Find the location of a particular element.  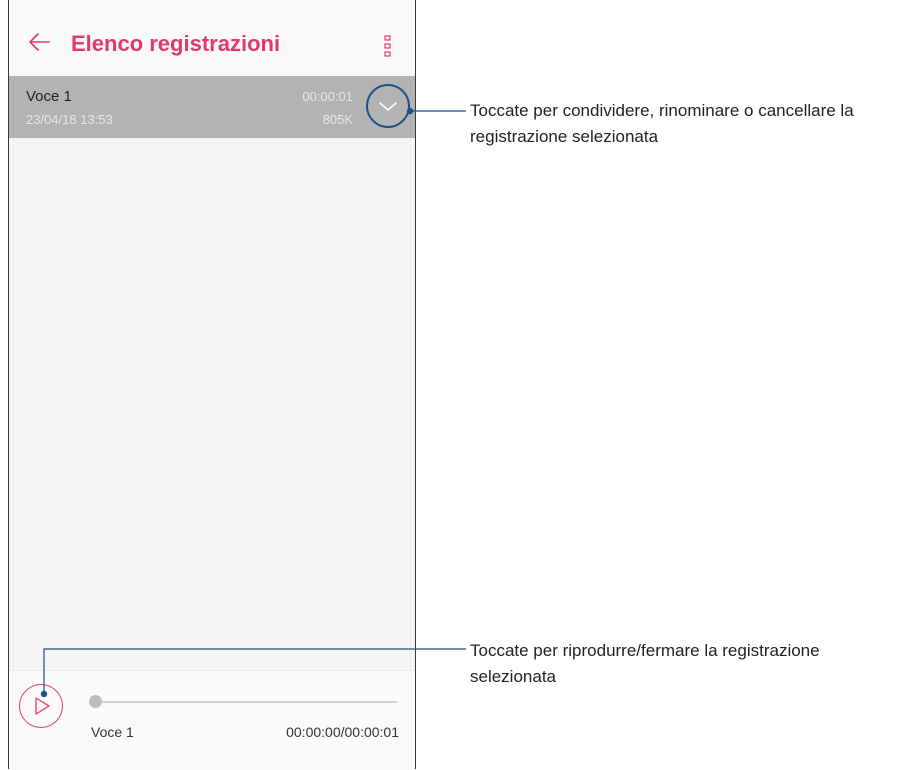

callout-options-line2: registrazione selezionata is located at coordinates (564, 136).